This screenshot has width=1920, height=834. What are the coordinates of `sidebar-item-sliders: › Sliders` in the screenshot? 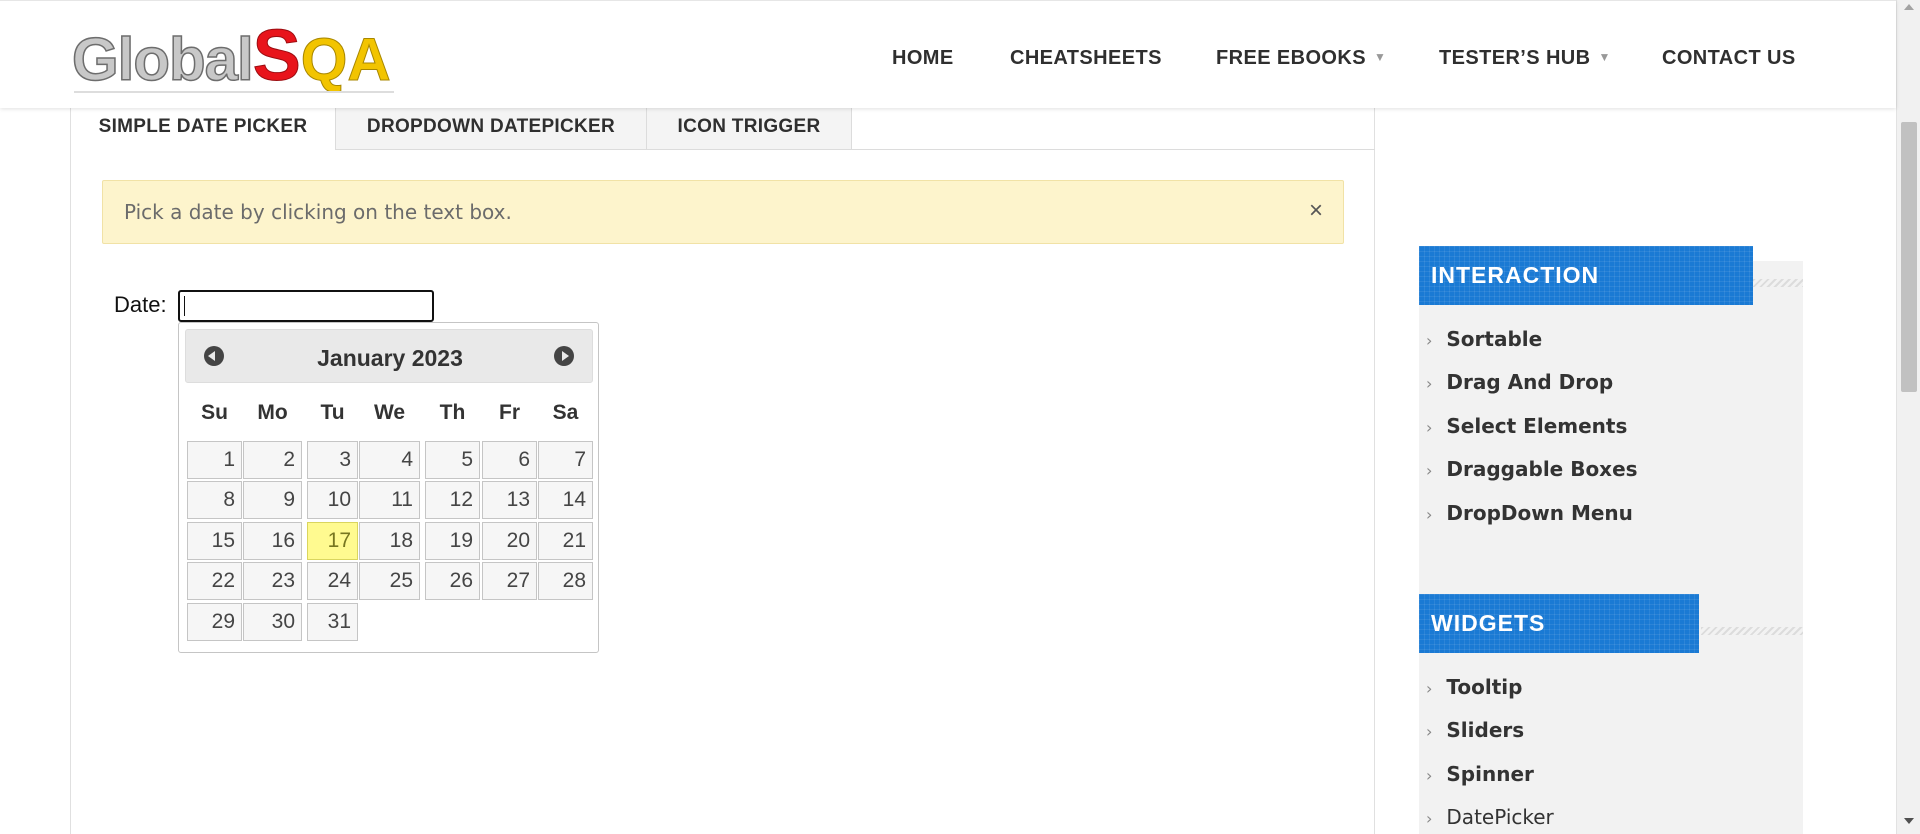 It's located at (1475, 730).